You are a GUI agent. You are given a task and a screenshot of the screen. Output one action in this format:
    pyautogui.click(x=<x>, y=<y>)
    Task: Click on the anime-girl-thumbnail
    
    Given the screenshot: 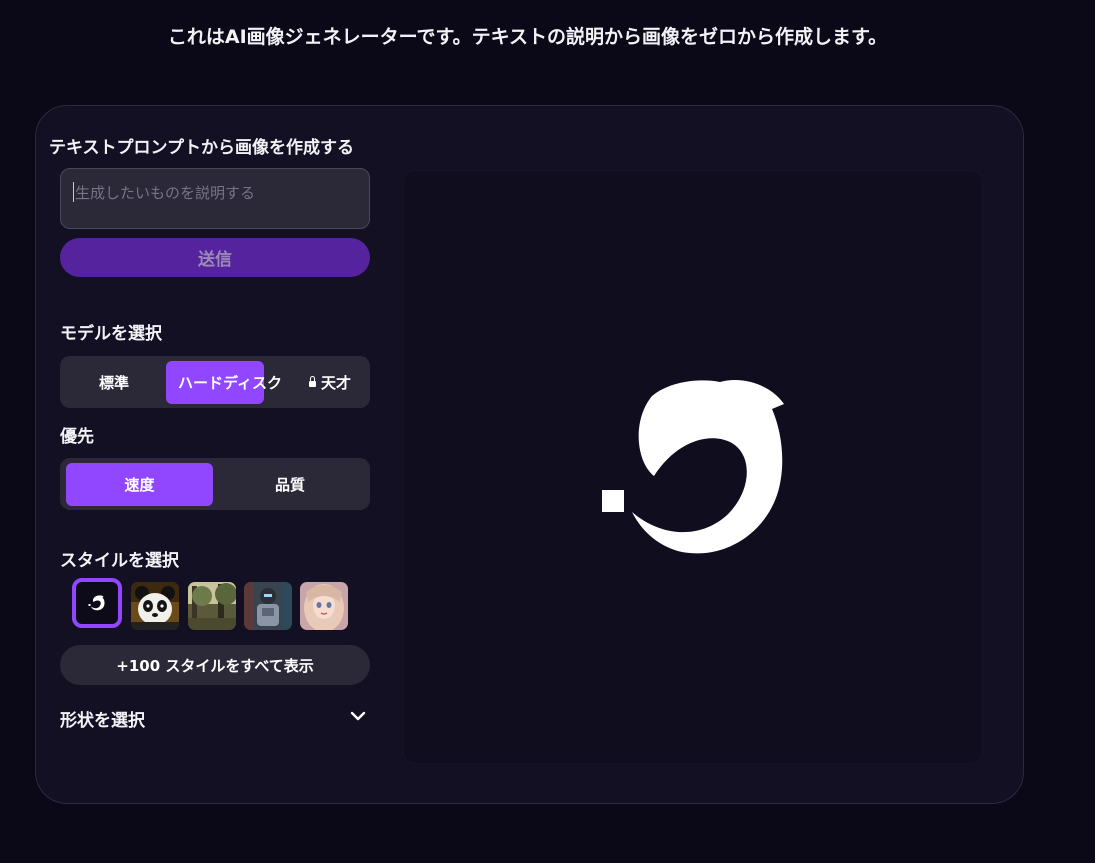 What is the action you would take?
    pyautogui.click(x=324, y=606)
    